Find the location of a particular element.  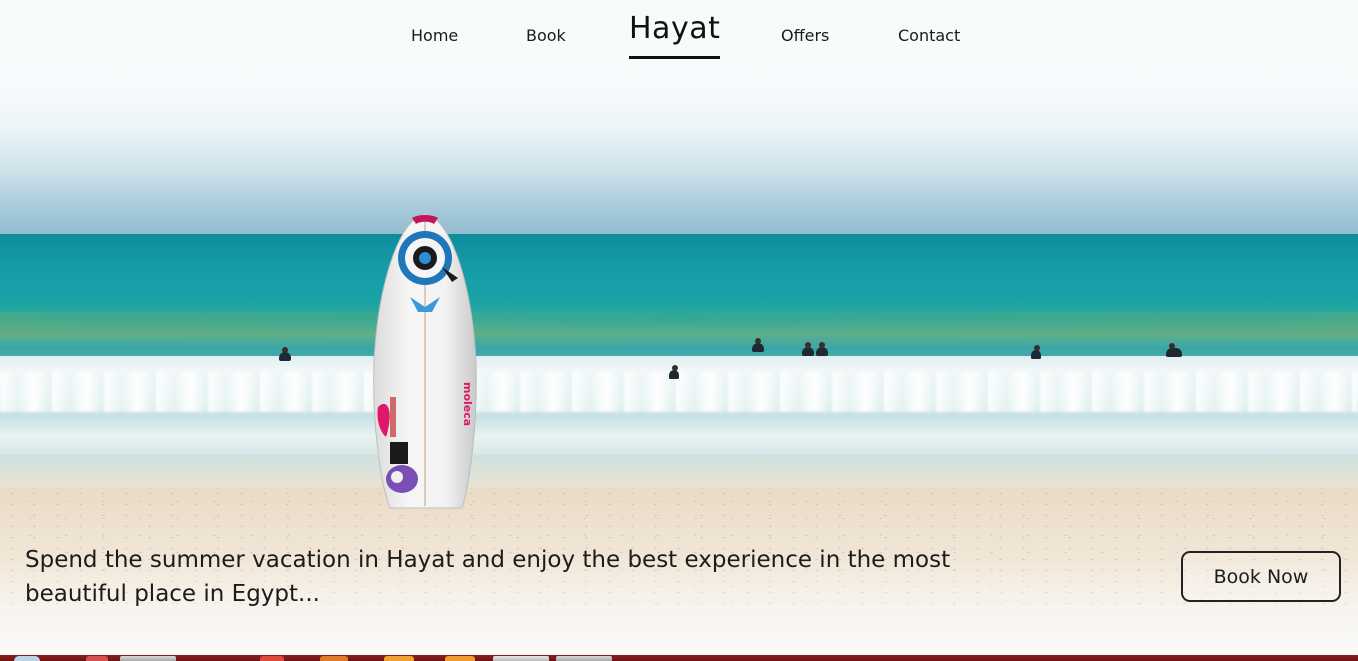

os-taskbar is located at coordinates (679, 658).